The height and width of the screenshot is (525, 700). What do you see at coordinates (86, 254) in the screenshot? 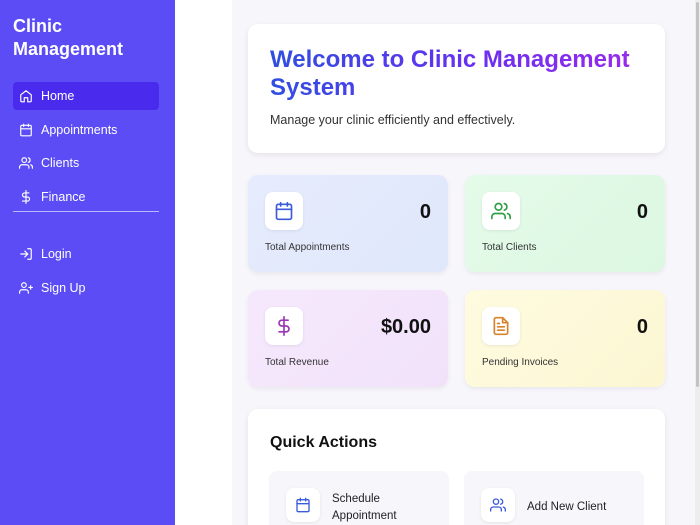
I see `sidebar-item-login: Login` at bounding box center [86, 254].